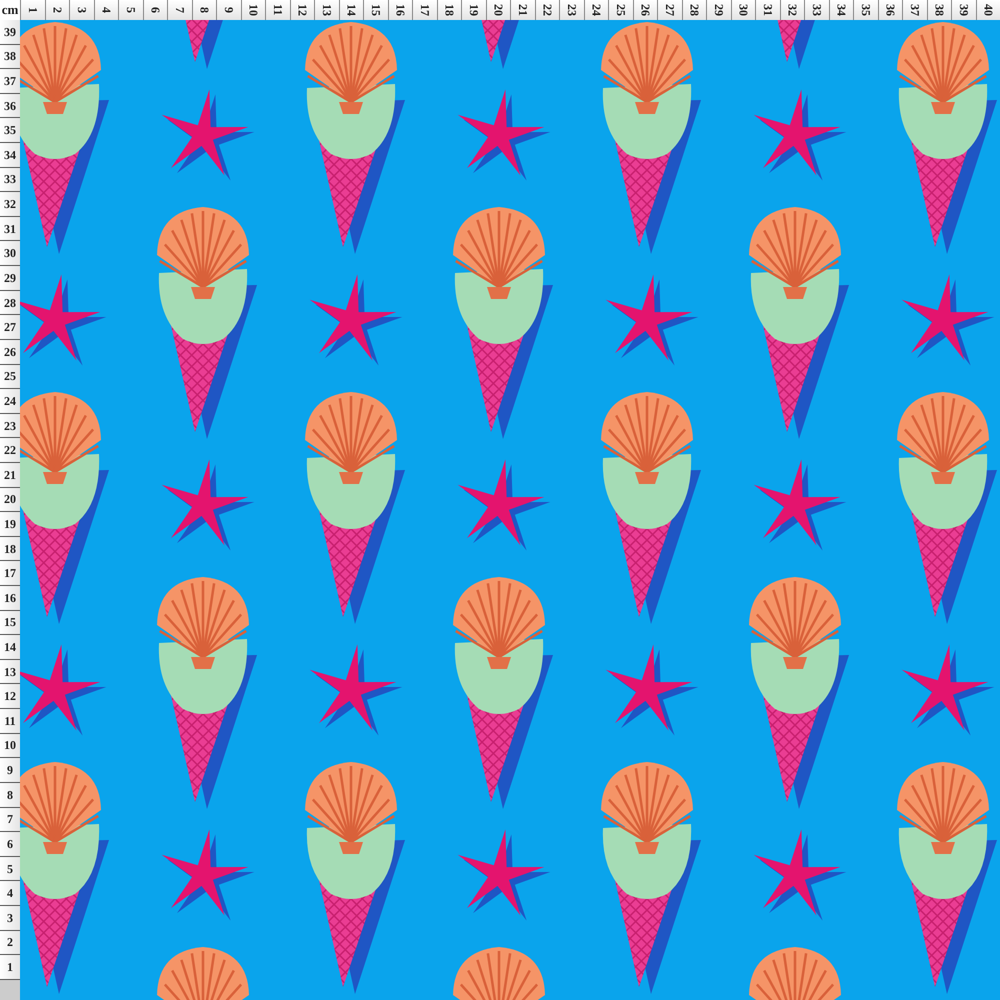 The image size is (1000, 1000). What do you see at coordinates (10, 990) in the screenshot?
I see `ruler-corner` at bounding box center [10, 990].